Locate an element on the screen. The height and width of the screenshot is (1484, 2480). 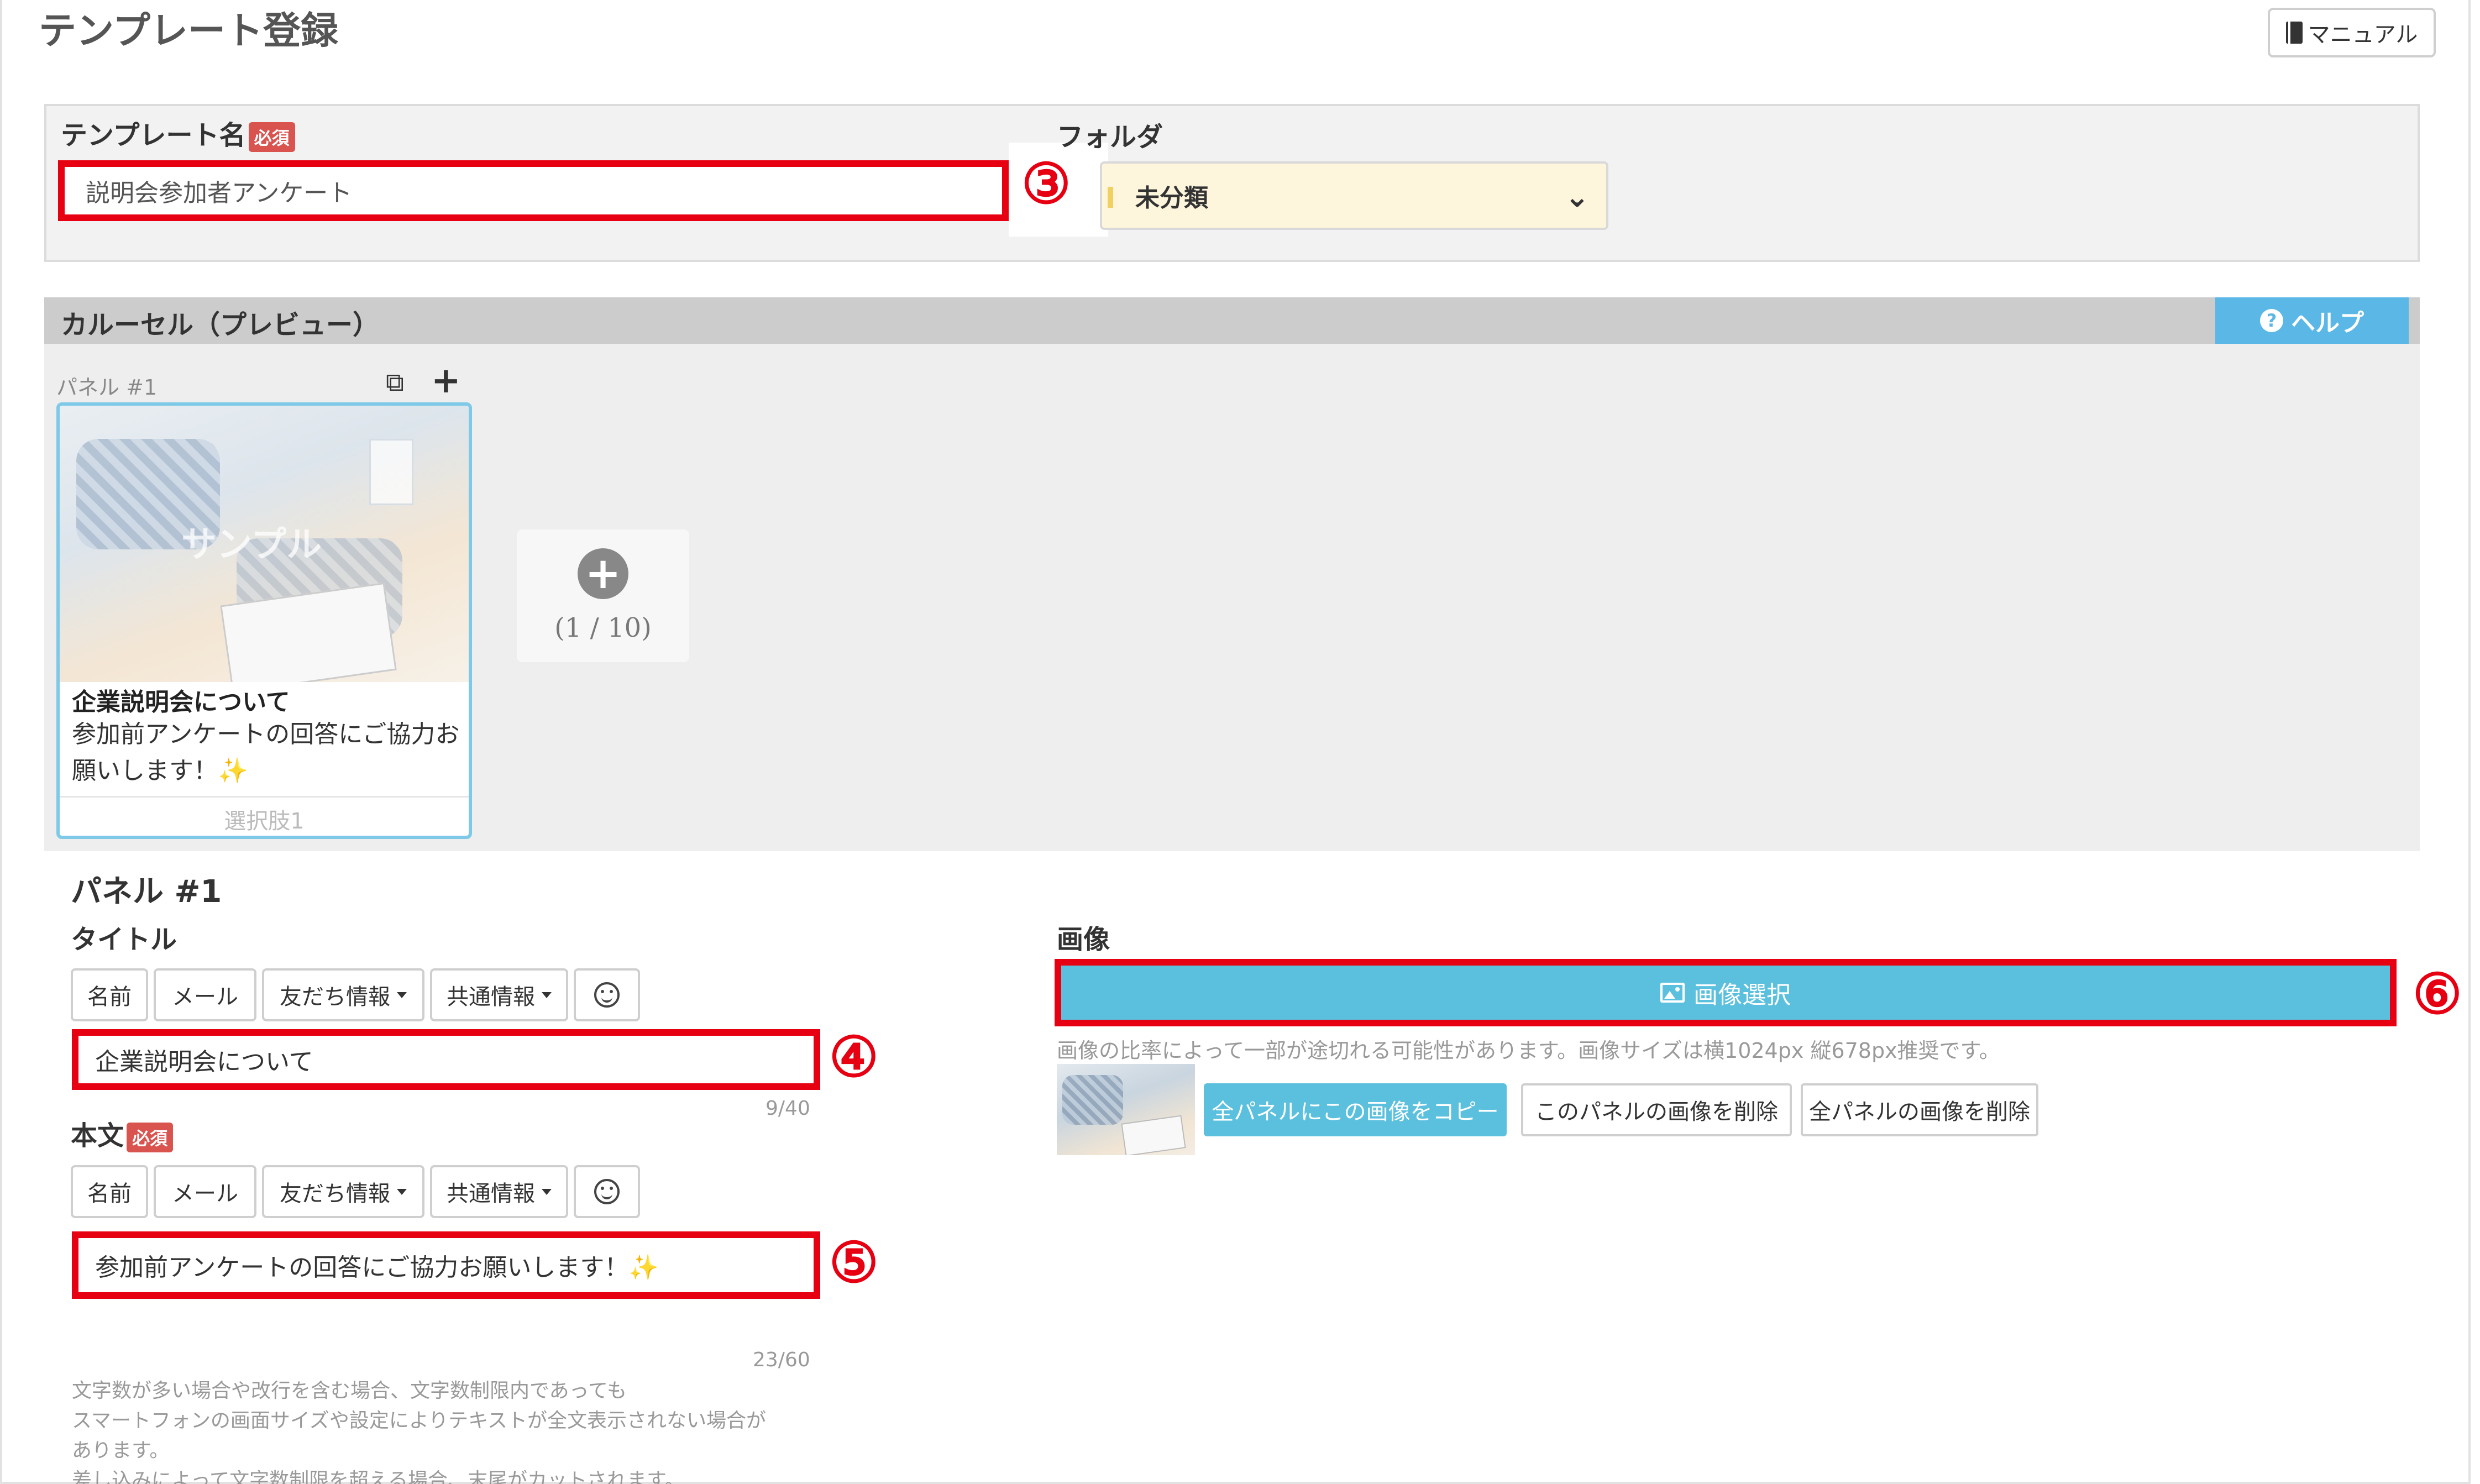
template-name-label-row: テンプレート名 必須 is located at coordinates (178, 132).